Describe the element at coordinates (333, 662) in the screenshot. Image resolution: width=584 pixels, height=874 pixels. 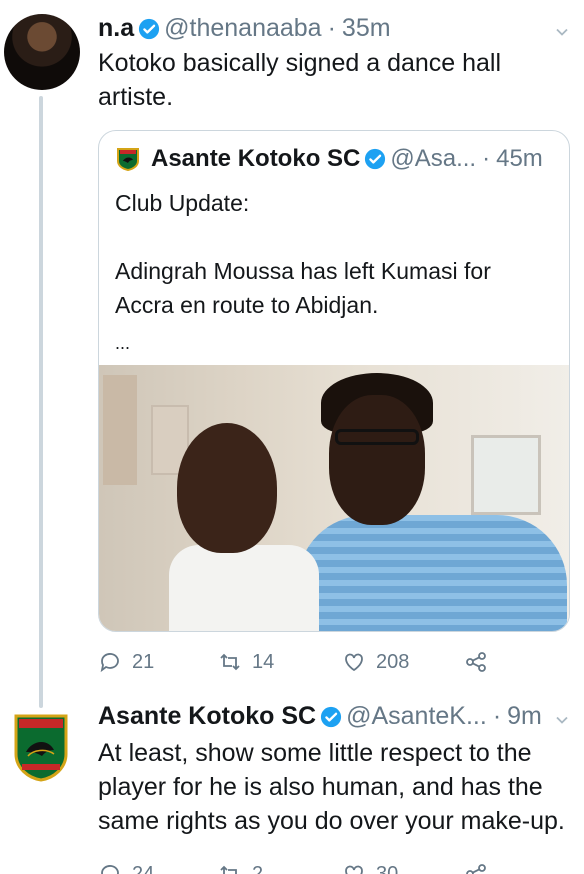
I see `tweet-actions: 21 14 208` at that location.